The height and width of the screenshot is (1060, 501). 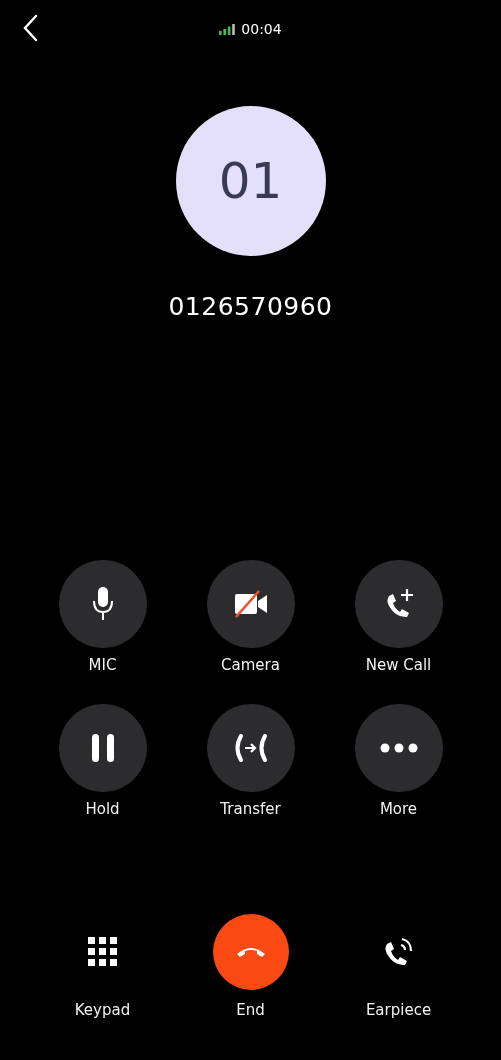 What do you see at coordinates (398, 665) in the screenshot?
I see `button-label: New Call` at bounding box center [398, 665].